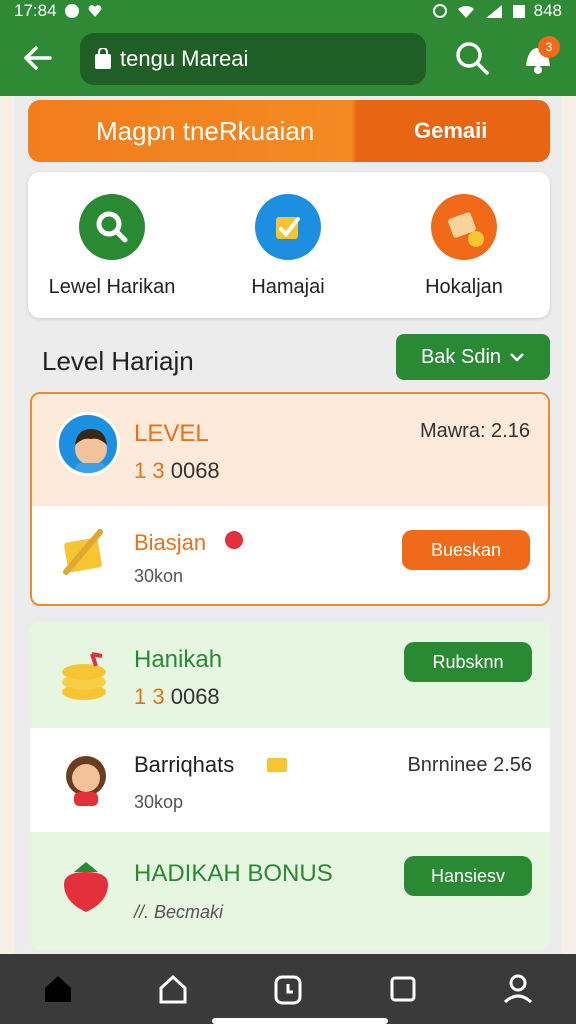 Image resolution: width=576 pixels, height=1024 pixels. I want to click on level-header: LEVEL 1 3 0068 Mawra: 2.16, so click(290, 450).